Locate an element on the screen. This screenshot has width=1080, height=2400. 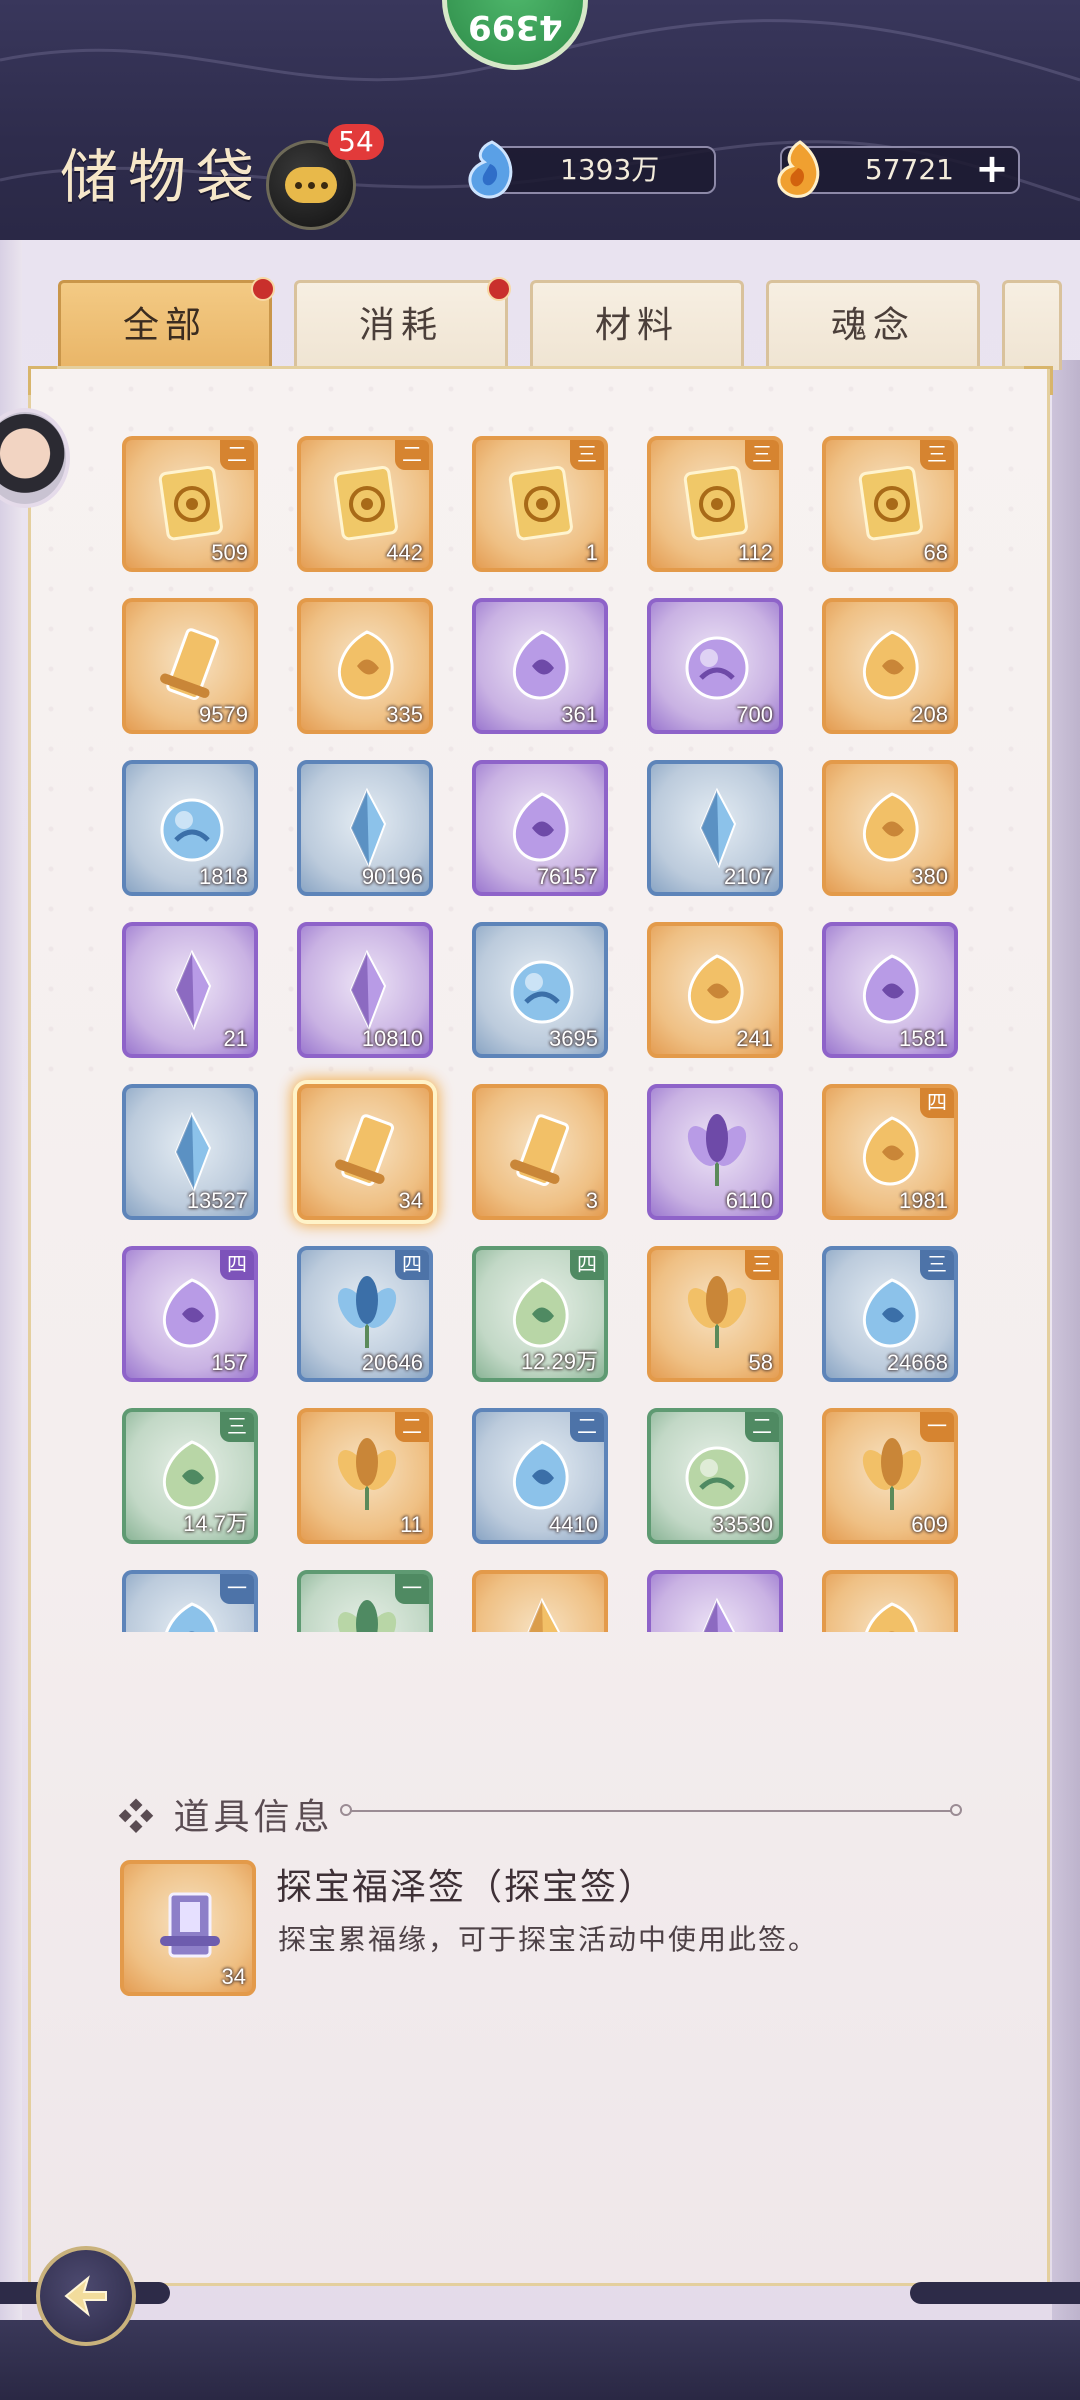
item-quantity: 335 is located at coordinates (404, 714).